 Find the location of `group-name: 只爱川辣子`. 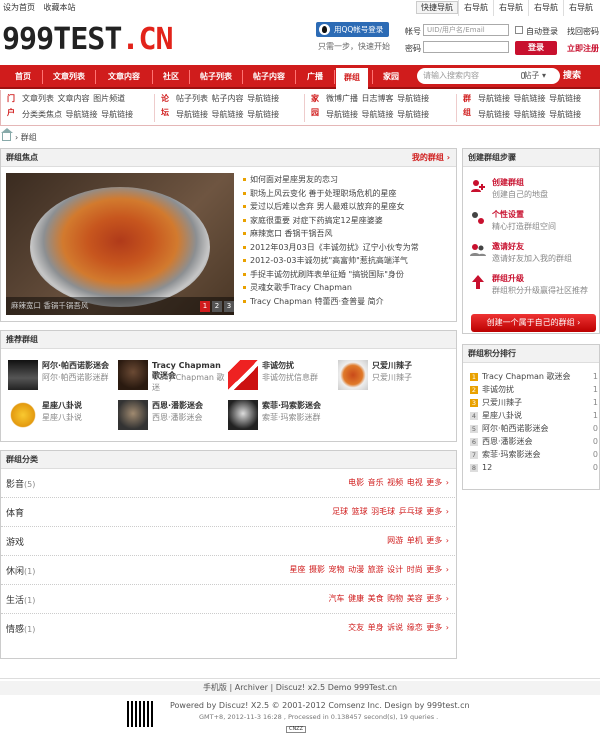

group-name: 只爱川辣子 is located at coordinates (411, 366).